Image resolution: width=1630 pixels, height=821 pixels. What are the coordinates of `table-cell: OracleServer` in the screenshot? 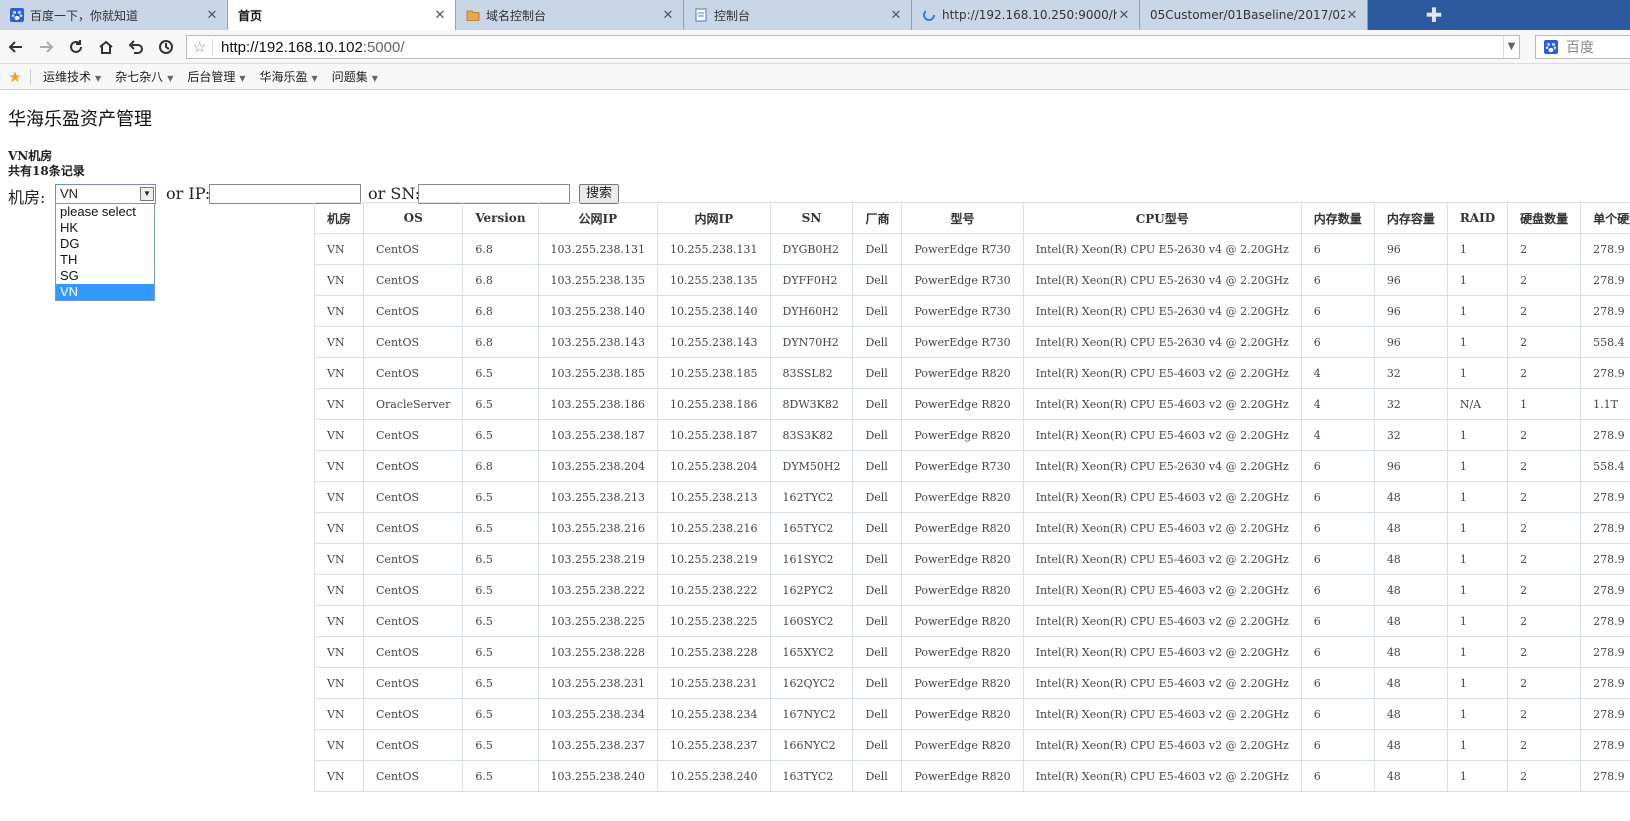 It's located at (413, 404).